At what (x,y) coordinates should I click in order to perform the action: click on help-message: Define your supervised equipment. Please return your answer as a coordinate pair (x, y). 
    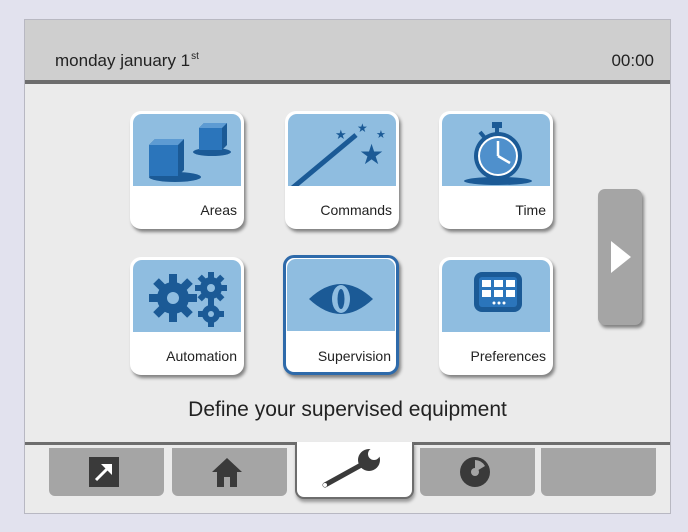
    Looking at the image, I should click on (347, 409).